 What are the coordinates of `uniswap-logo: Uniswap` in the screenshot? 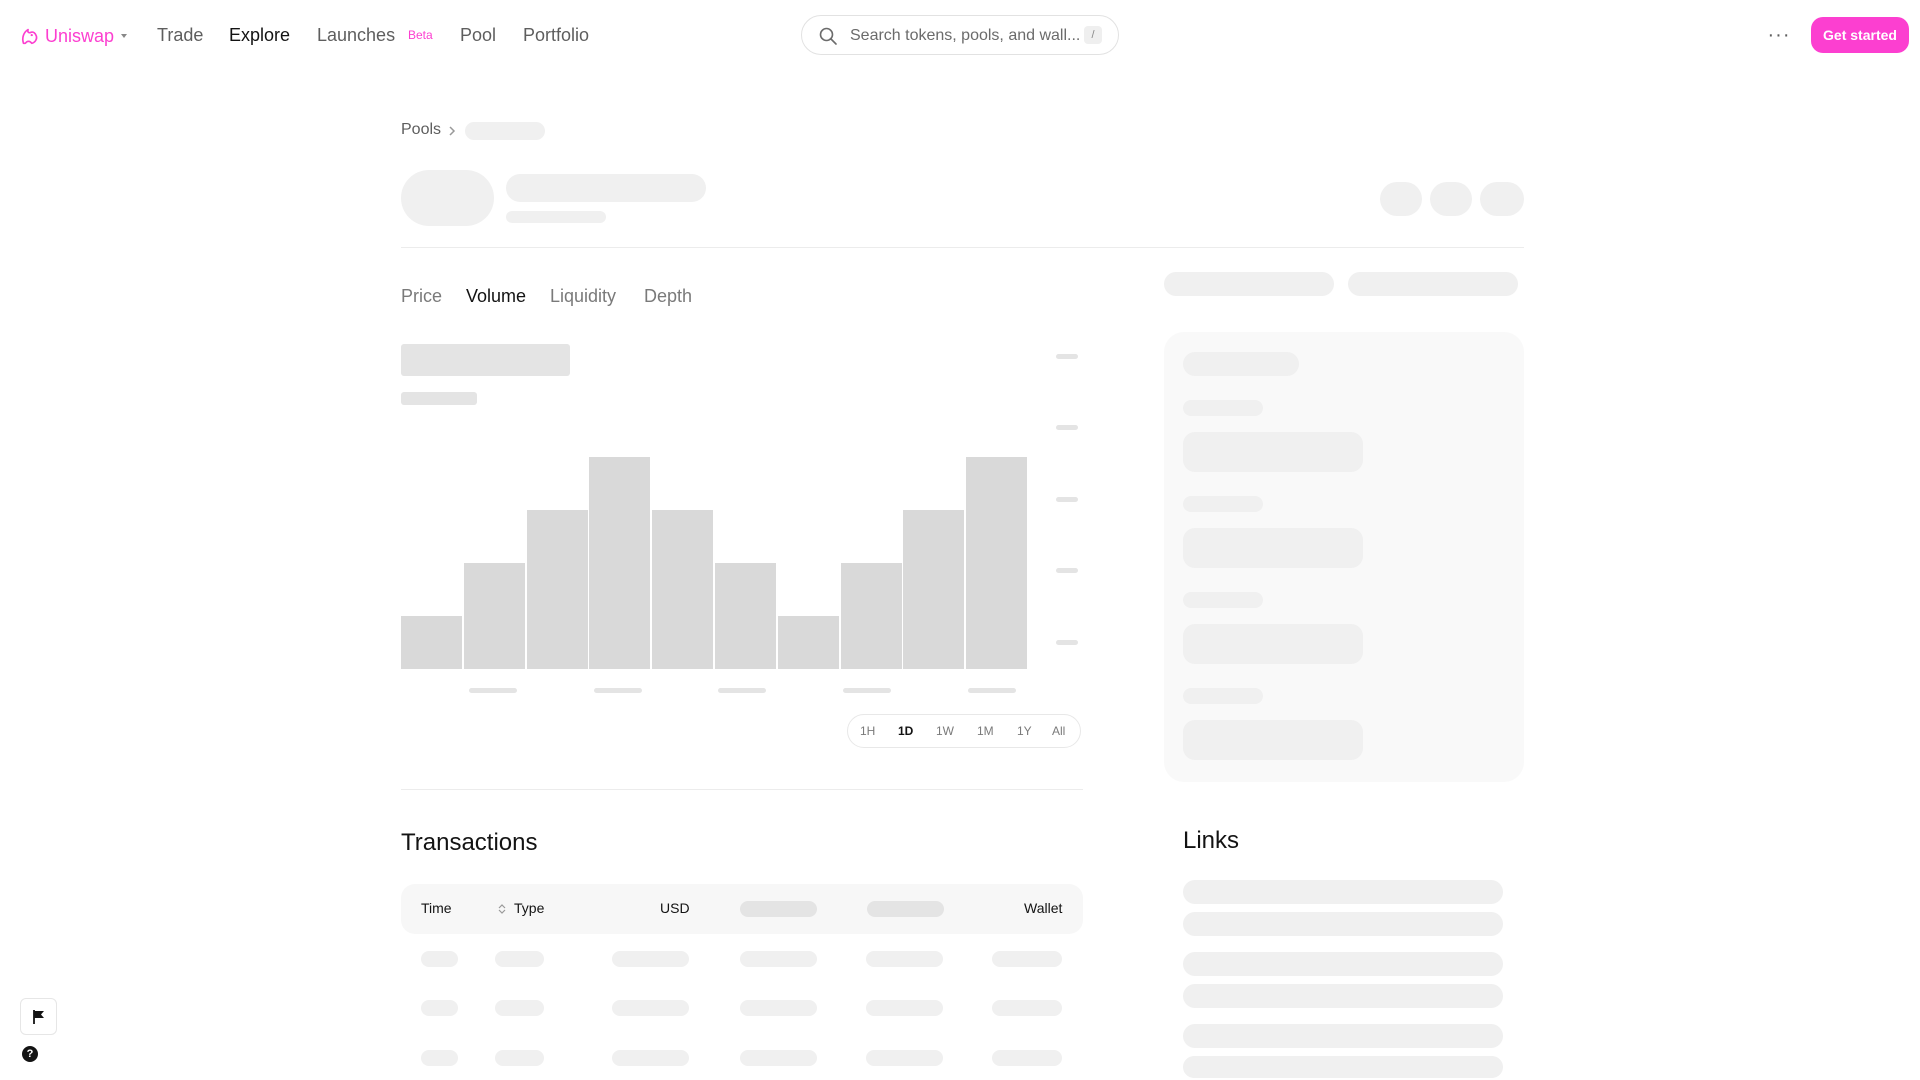 It's located at (73, 36).